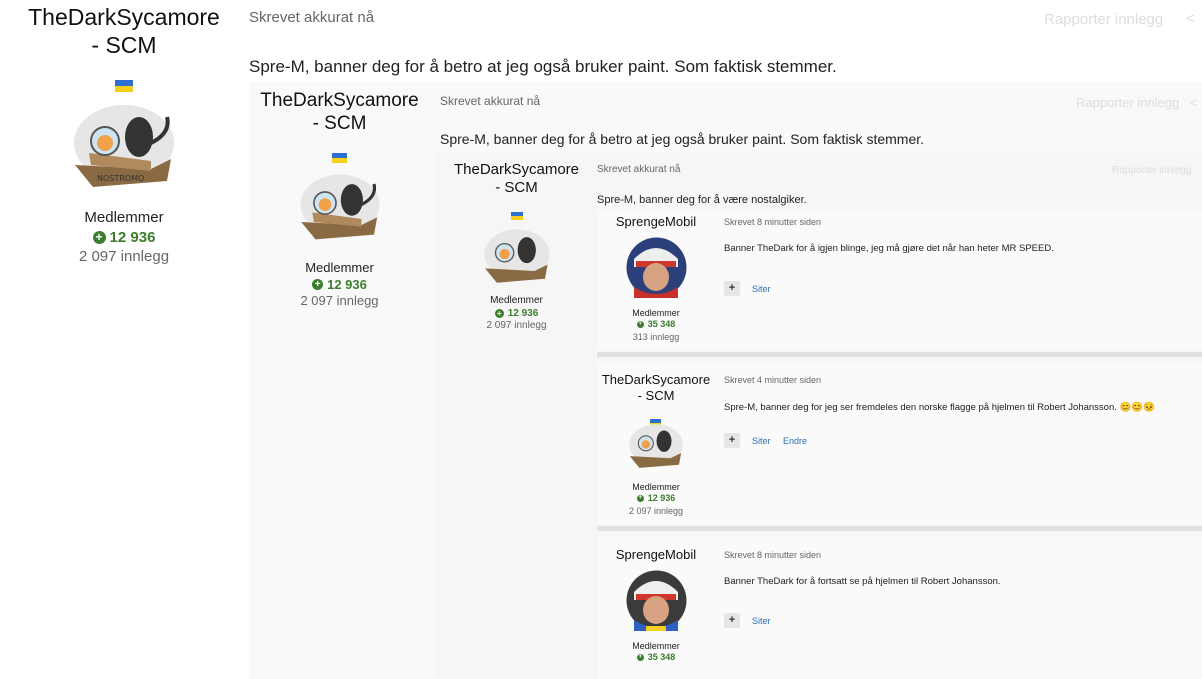 This screenshot has width=1202, height=679. What do you see at coordinates (132, 238) in the screenshot?
I see `reputation-value: 12 936` at bounding box center [132, 238].